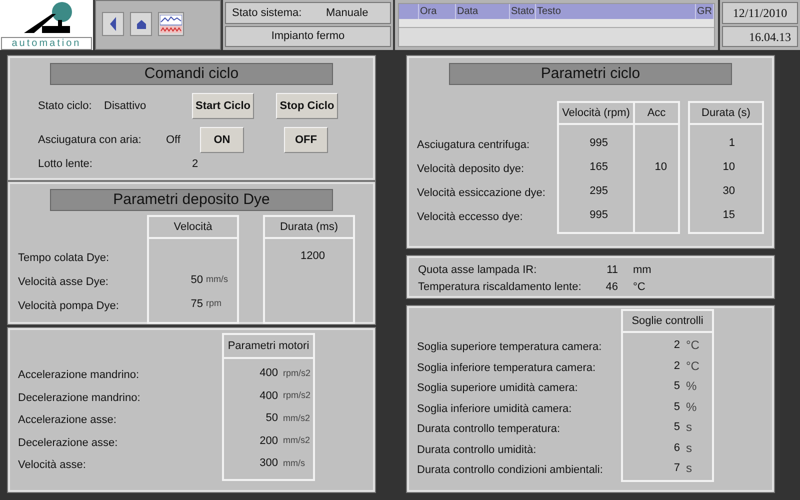 The height and width of the screenshot is (500, 800). I want to click on field-label: Durata controllo umidità:, so click(476, 450).